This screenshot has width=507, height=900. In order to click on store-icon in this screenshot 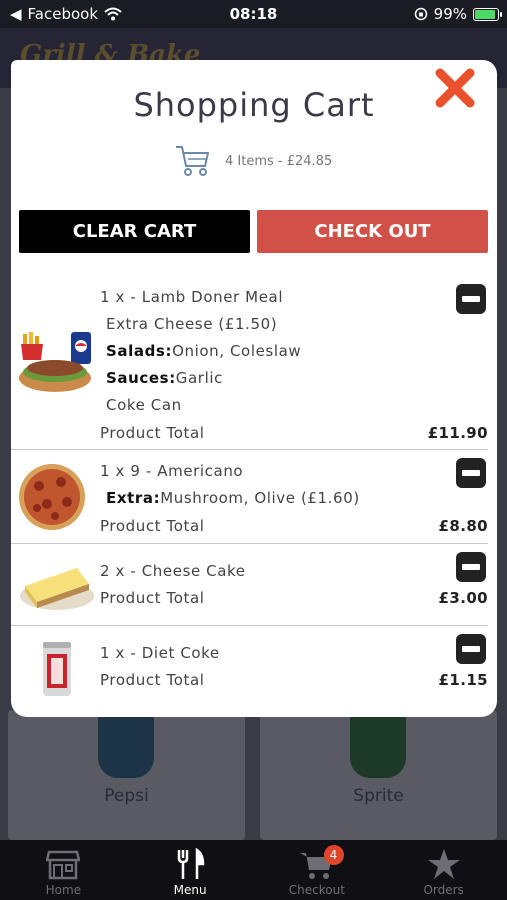, I will do `click(63, 865)`.